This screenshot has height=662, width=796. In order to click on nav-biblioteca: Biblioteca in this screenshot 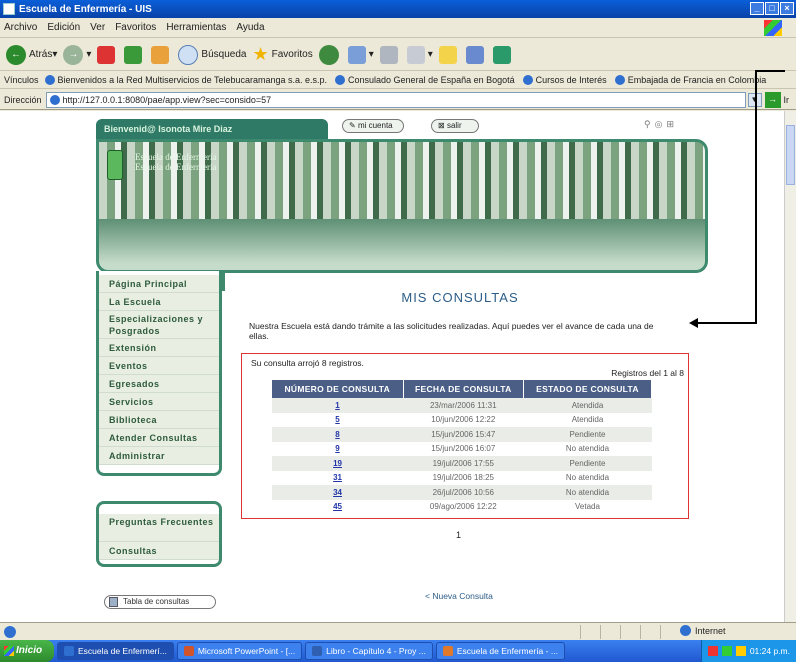, I will do `click(159, 420)`.